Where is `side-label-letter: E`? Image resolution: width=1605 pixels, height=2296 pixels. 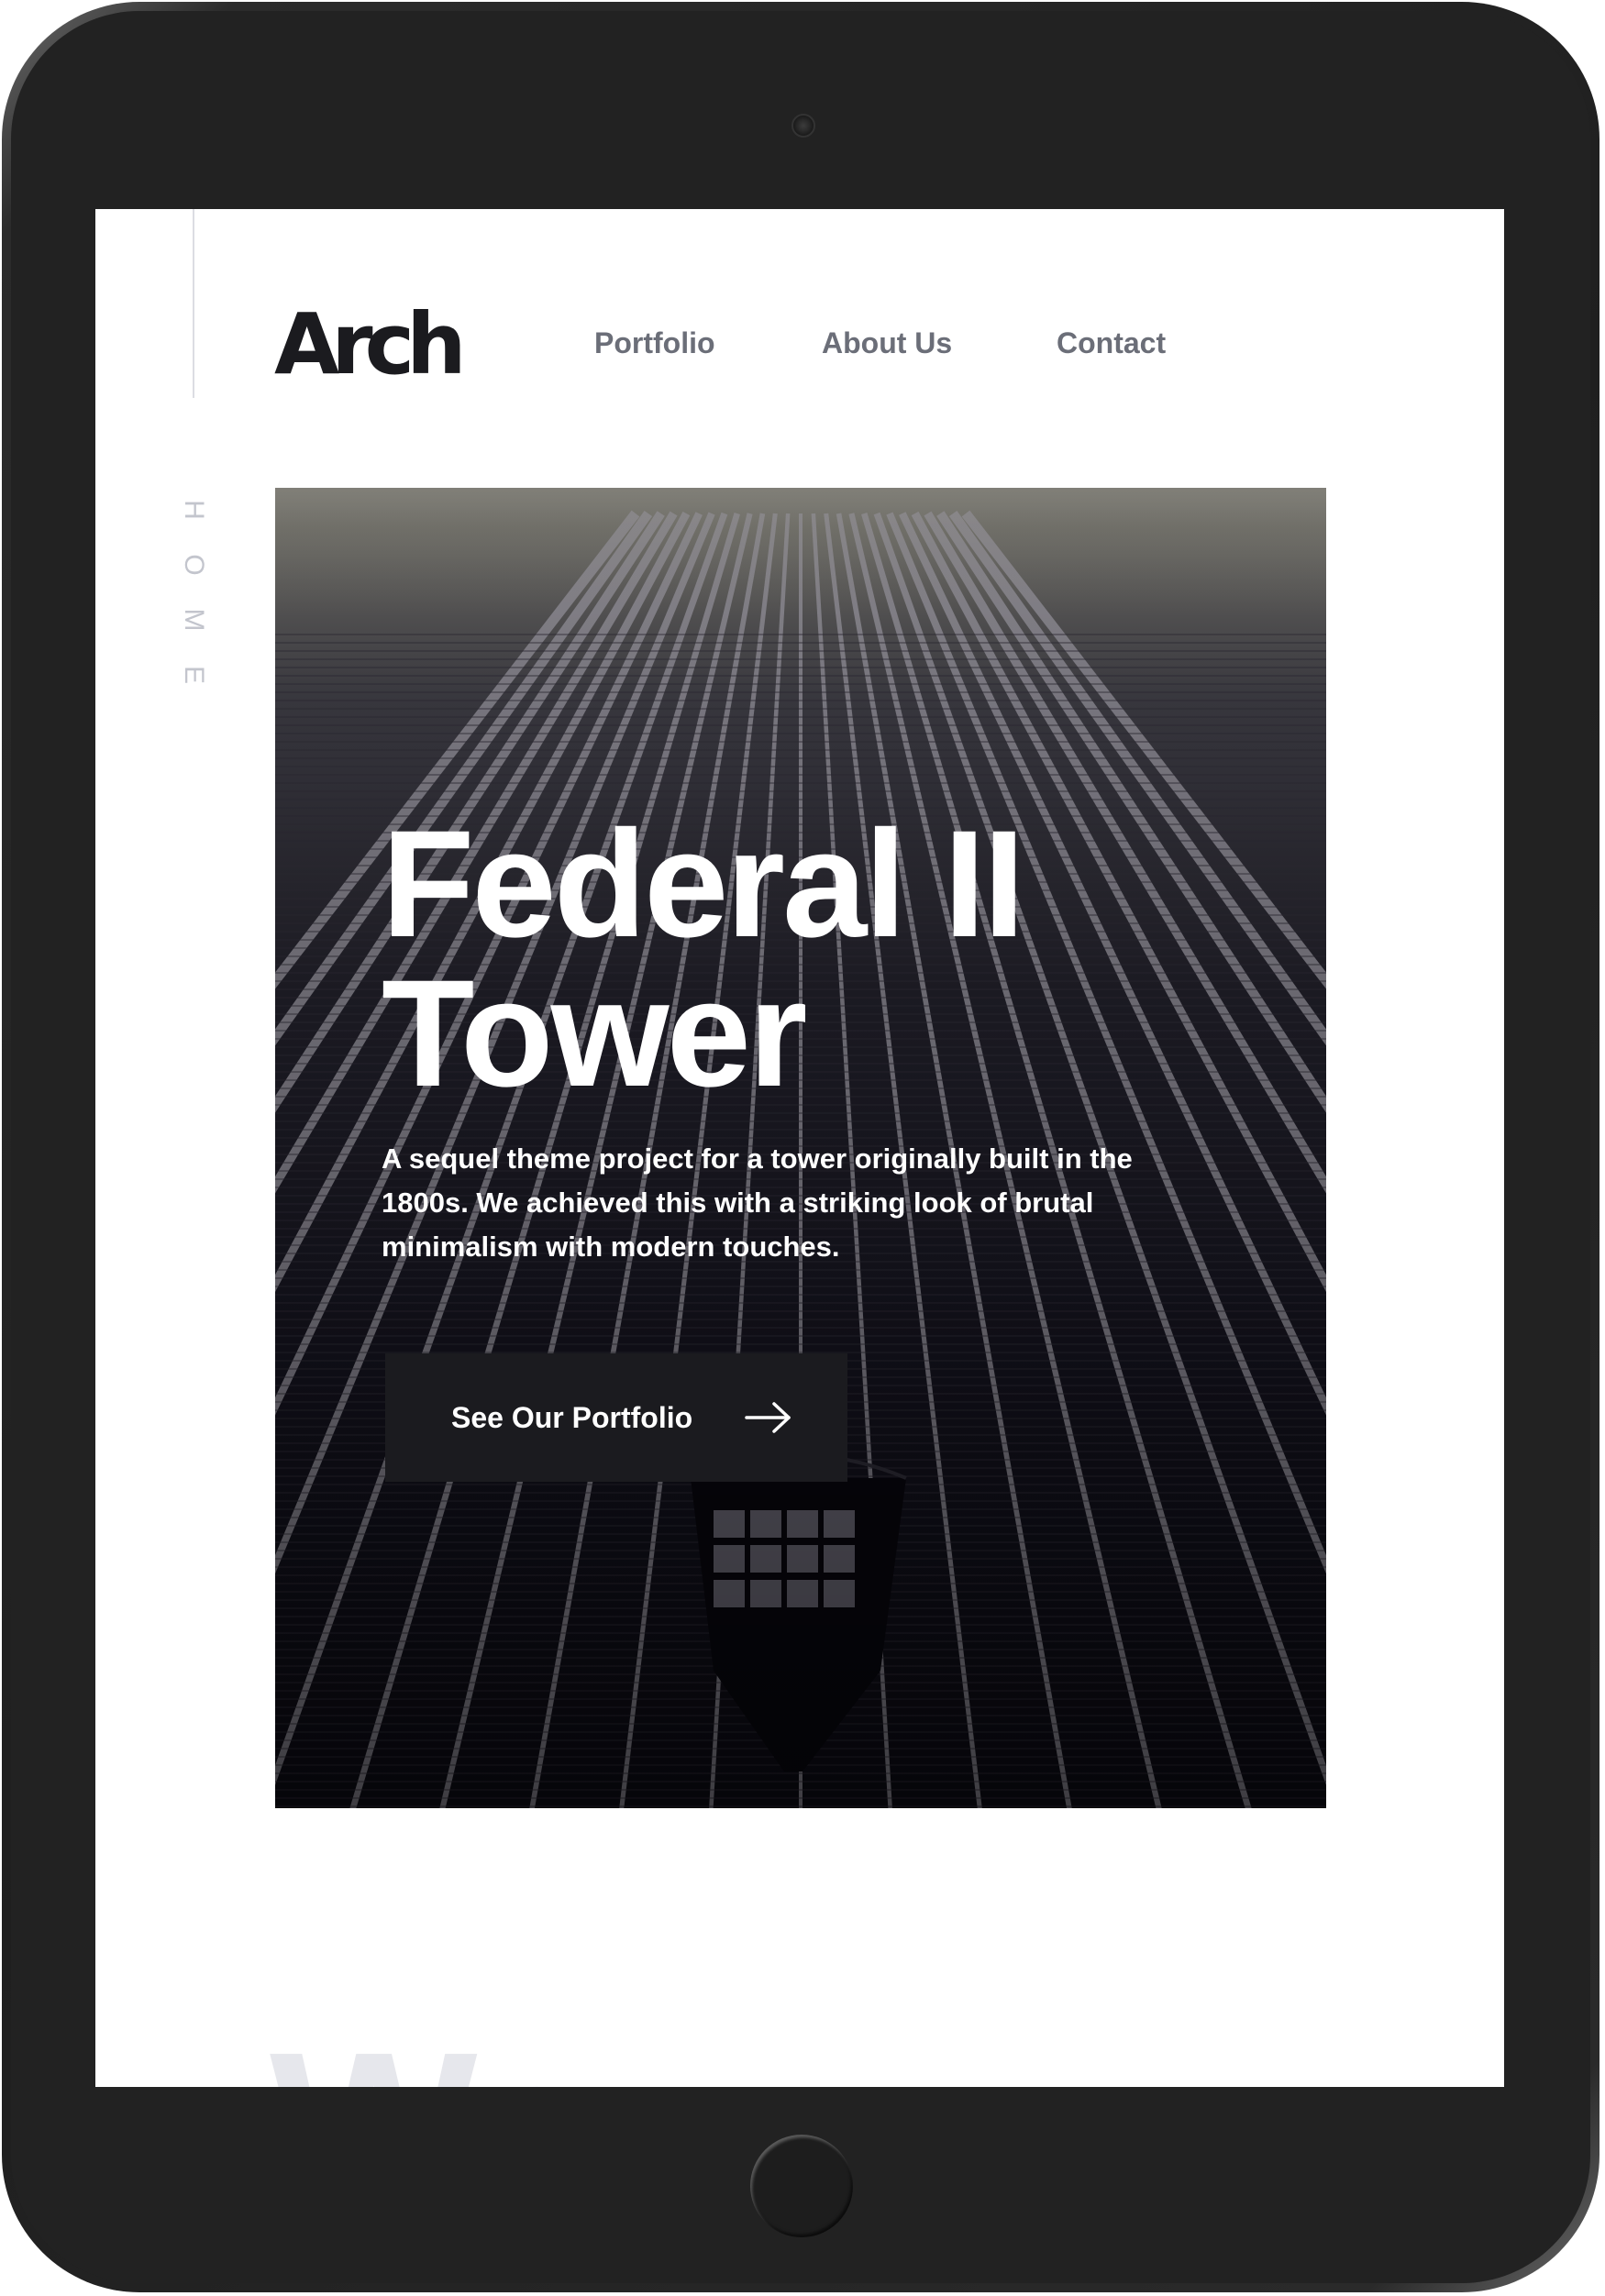 side-label-letter: E is located at coordinates (194, 674).